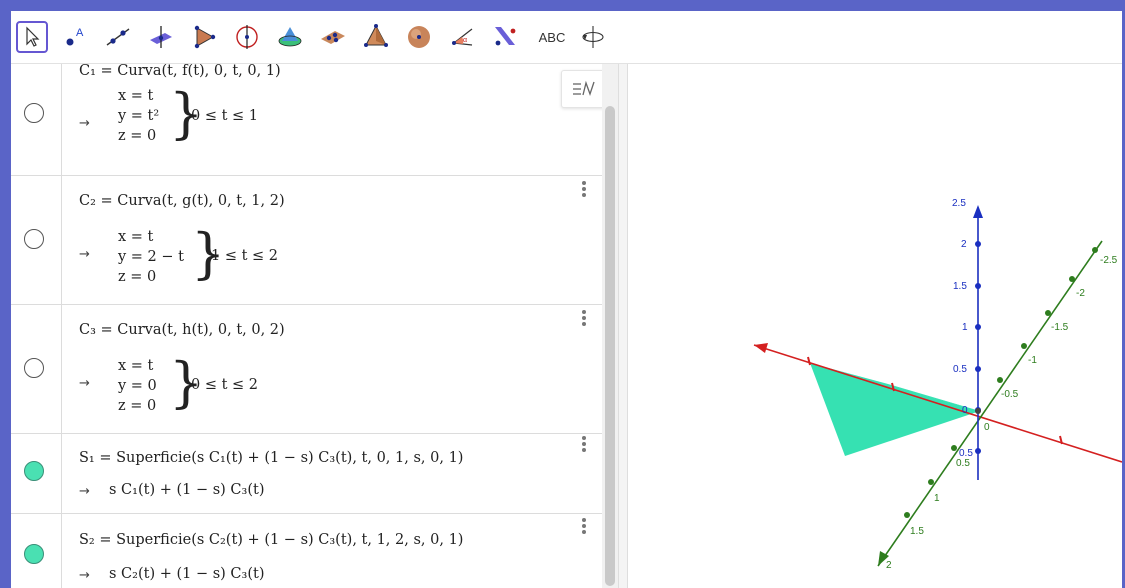 The width and height of the screenshot is (1125, 588). I want to click on window-frame-top, so click(562, 5).